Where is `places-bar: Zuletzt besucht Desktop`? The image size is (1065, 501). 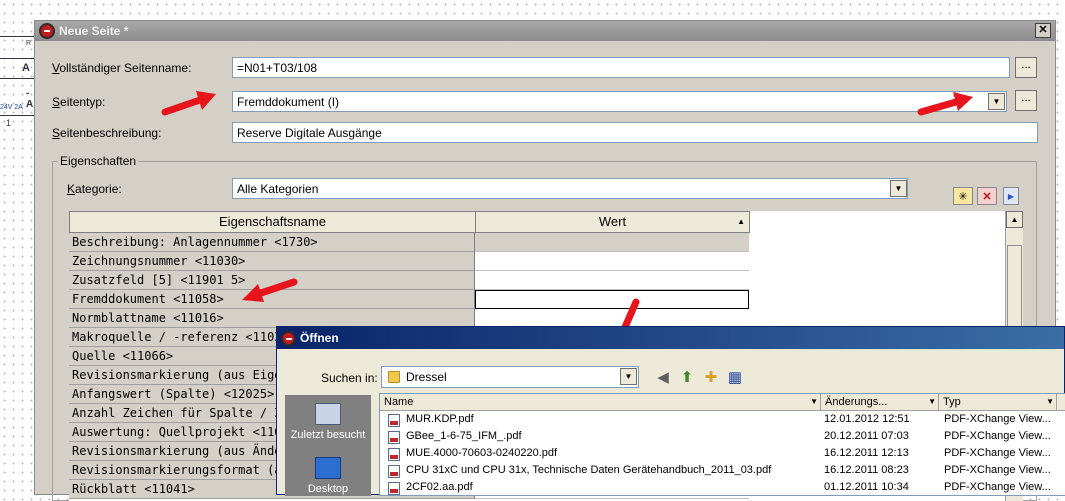 places-bar: Zuletzt besucht Desktop is located at coordinates (328, 445).